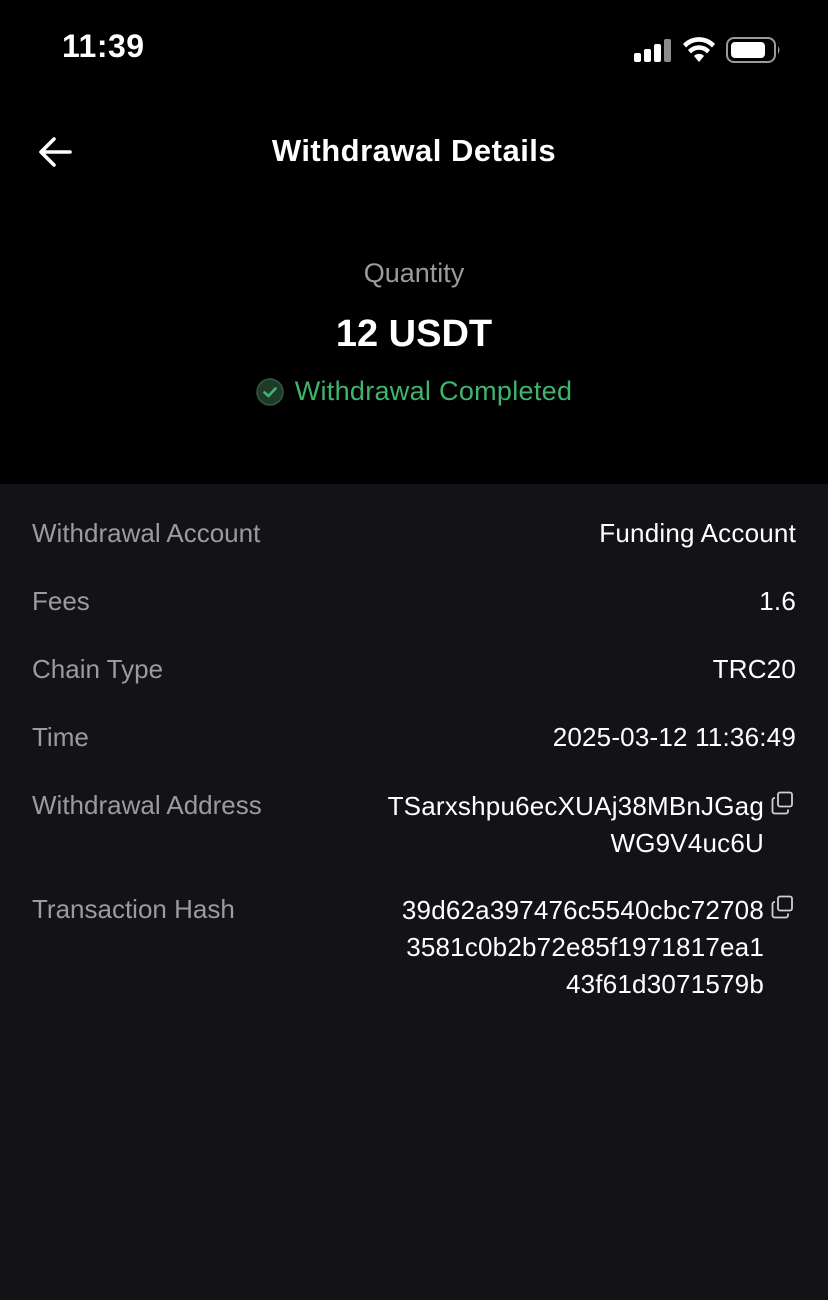  I want to click on address-line: TSarxshpu6ecXUAj38MBnJGag, so click(575, 806).